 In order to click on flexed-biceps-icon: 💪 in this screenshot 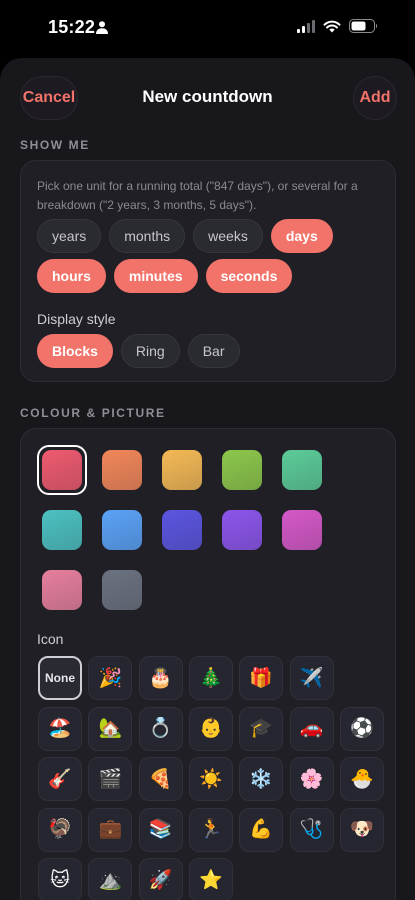, I will do `click(261, 829)`.